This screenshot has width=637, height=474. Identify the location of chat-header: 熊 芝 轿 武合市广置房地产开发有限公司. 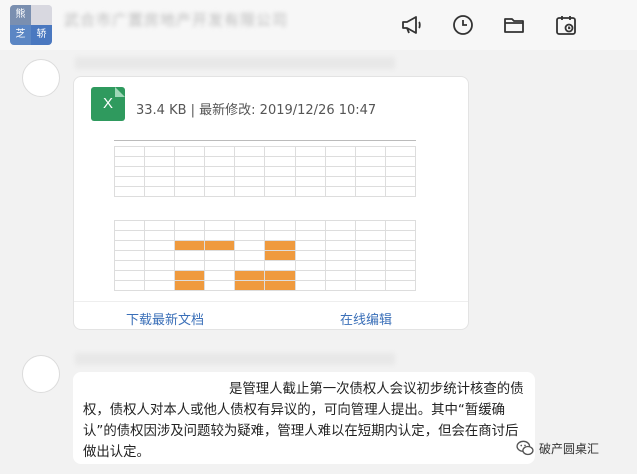
(318, 25).